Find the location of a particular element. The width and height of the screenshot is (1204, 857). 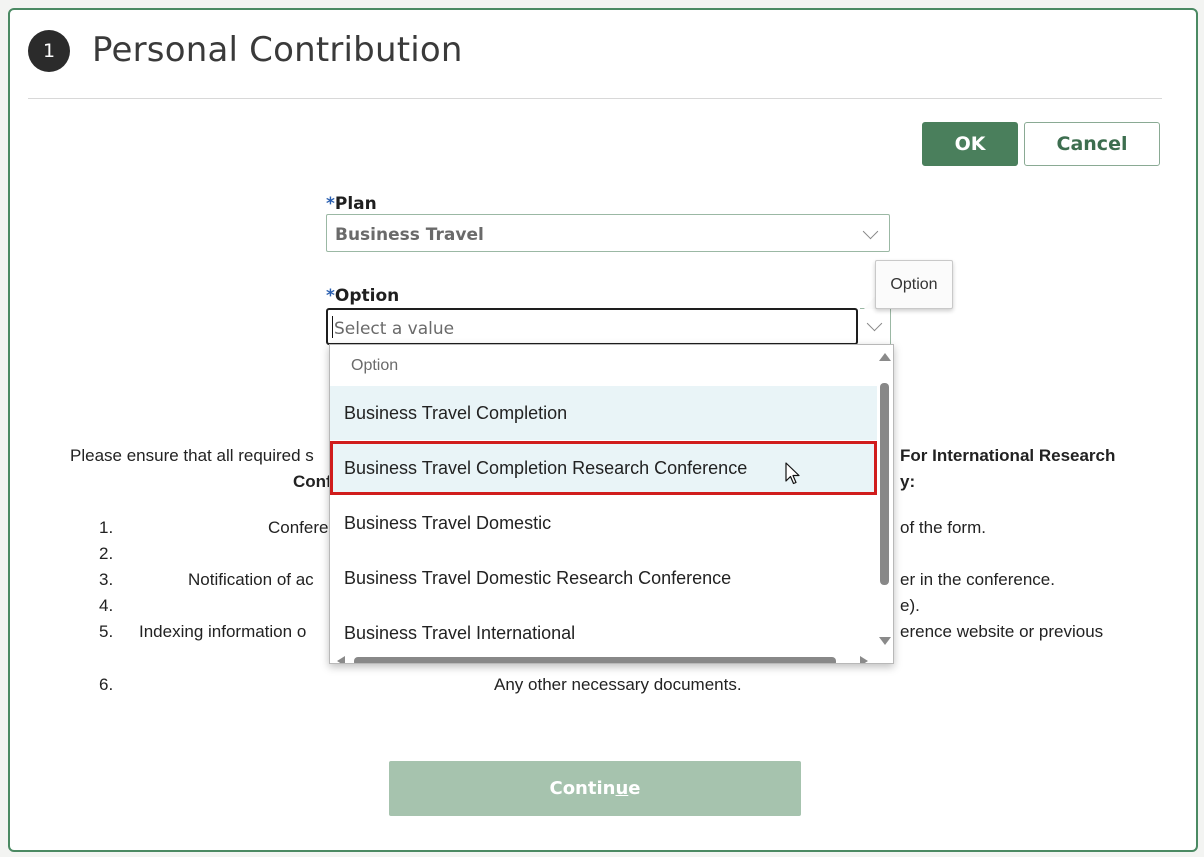

instructions-intro-bold: For International Research is located at coordinates (1008, 455).